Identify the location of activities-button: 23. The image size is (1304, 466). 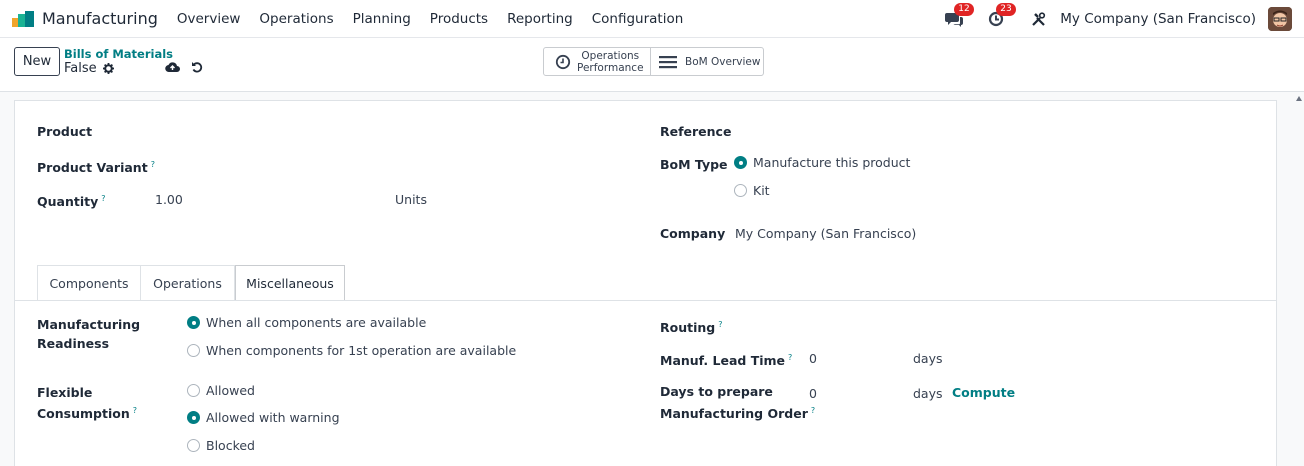
(1000, 17).